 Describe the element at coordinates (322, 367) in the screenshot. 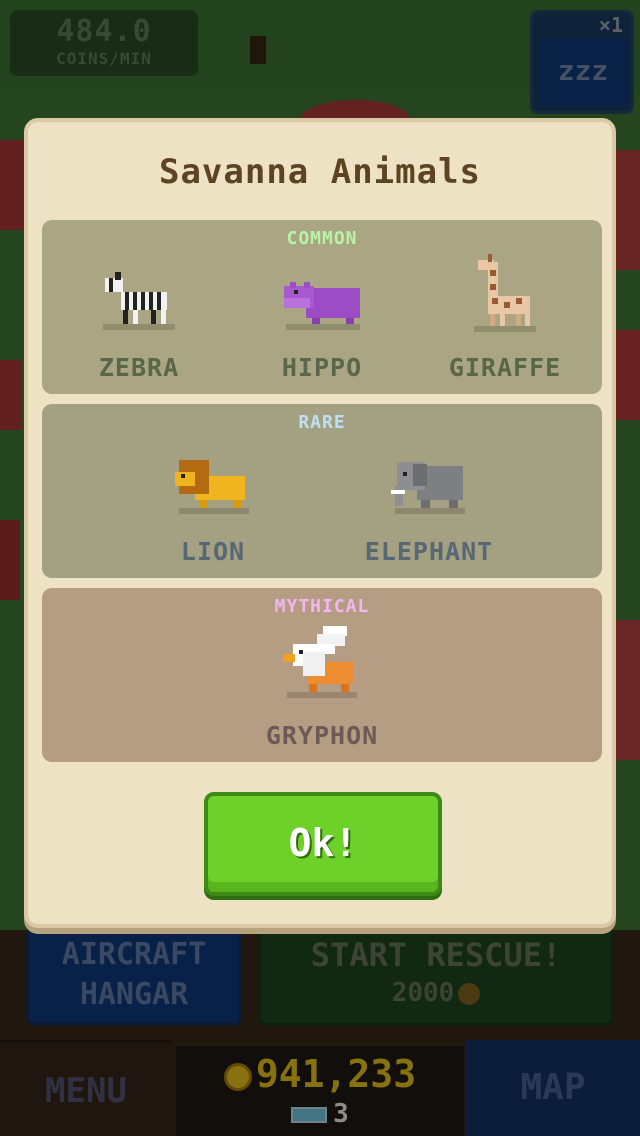

I see `animal-name: HIPPO` at that location.